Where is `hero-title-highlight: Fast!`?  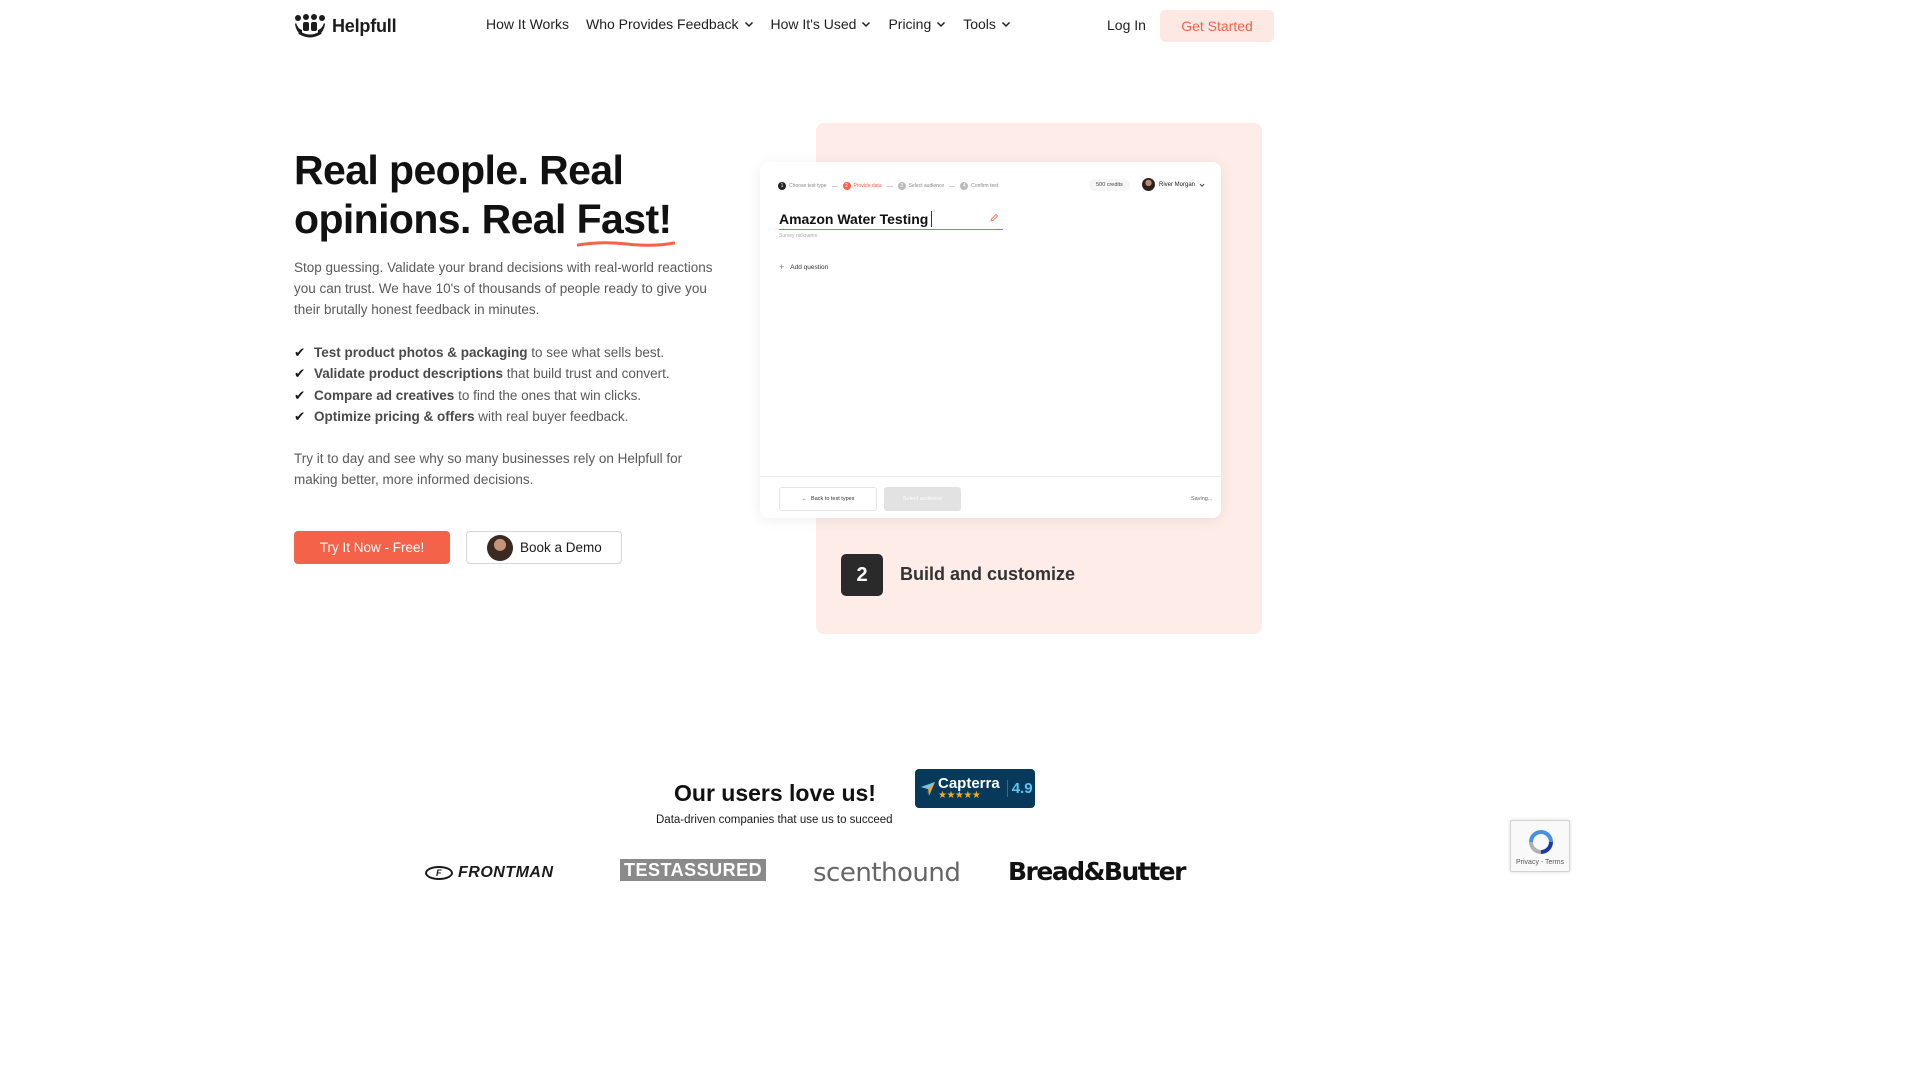
hero-title-highlight: Fast! is located at coordinates (624, 219).